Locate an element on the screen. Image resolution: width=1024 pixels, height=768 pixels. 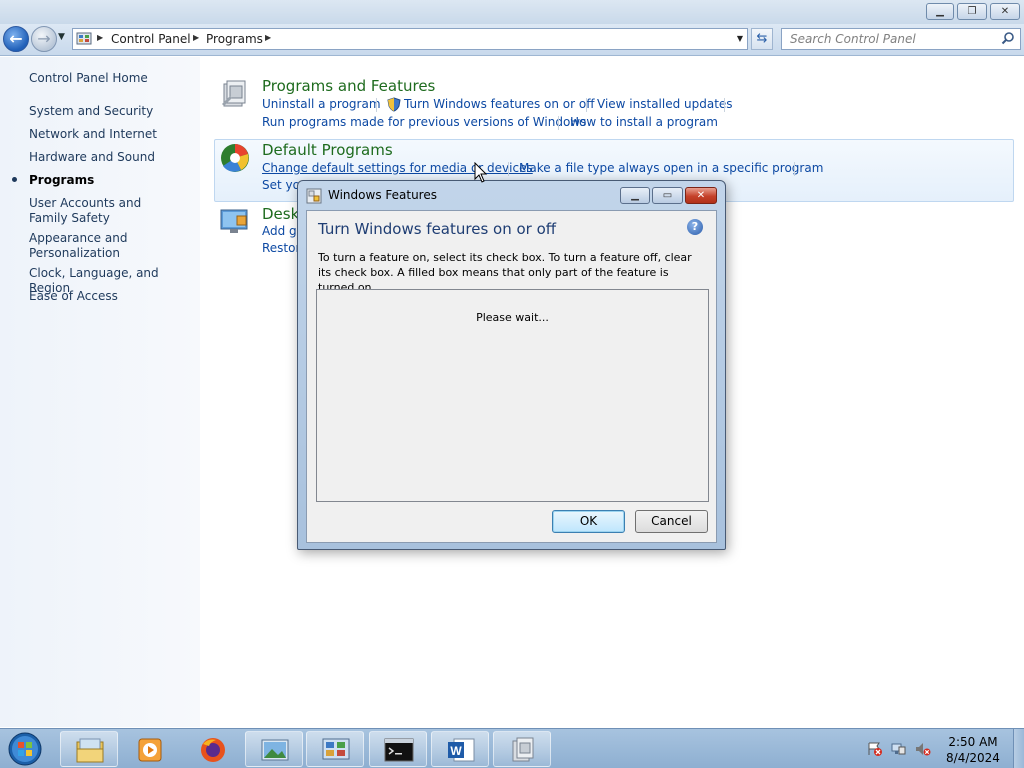
desktop-gadgets-icon is located at coordinates (235, 221).